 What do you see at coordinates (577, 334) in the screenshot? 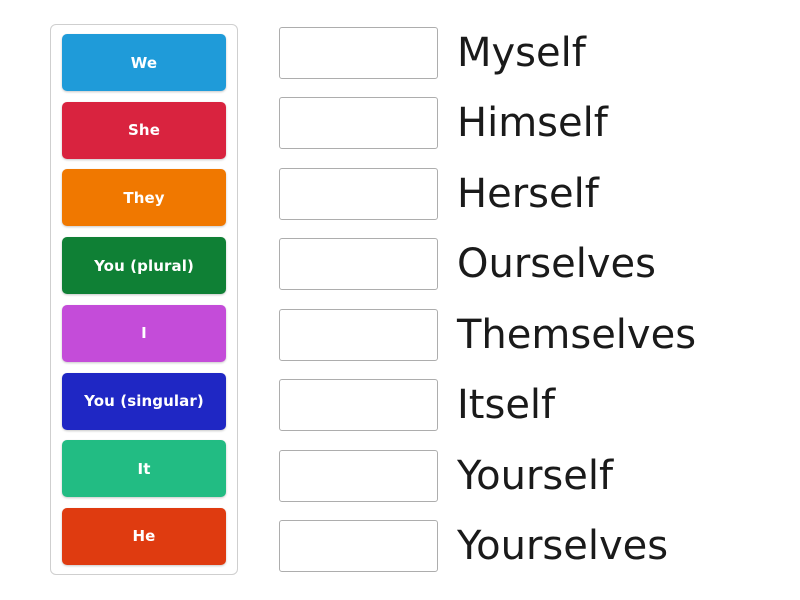
I see `answer-word: Themselves` at bounding box center [577, 334].